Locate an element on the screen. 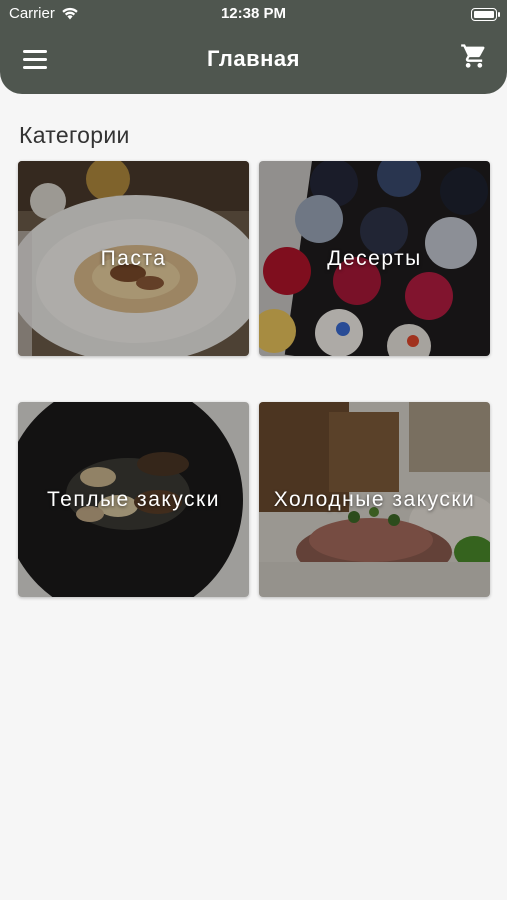 The image size is (507, 900). battery-icon is located at coordinates (485, 14).